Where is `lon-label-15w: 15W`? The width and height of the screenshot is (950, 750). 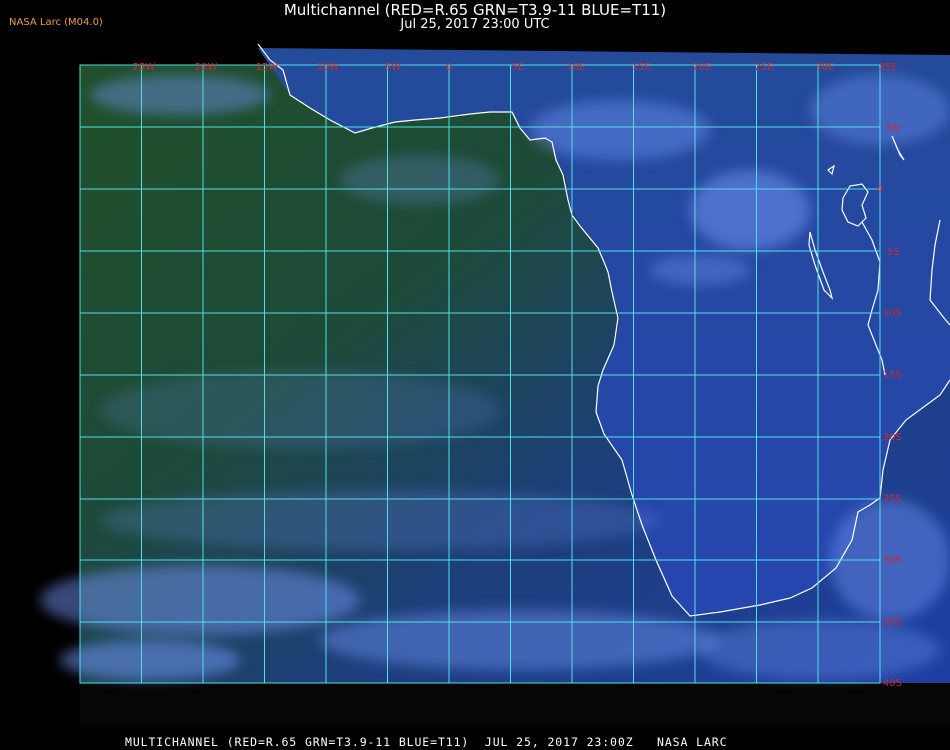 lon-label-15w: 15W is located at coordinates (267, 67).